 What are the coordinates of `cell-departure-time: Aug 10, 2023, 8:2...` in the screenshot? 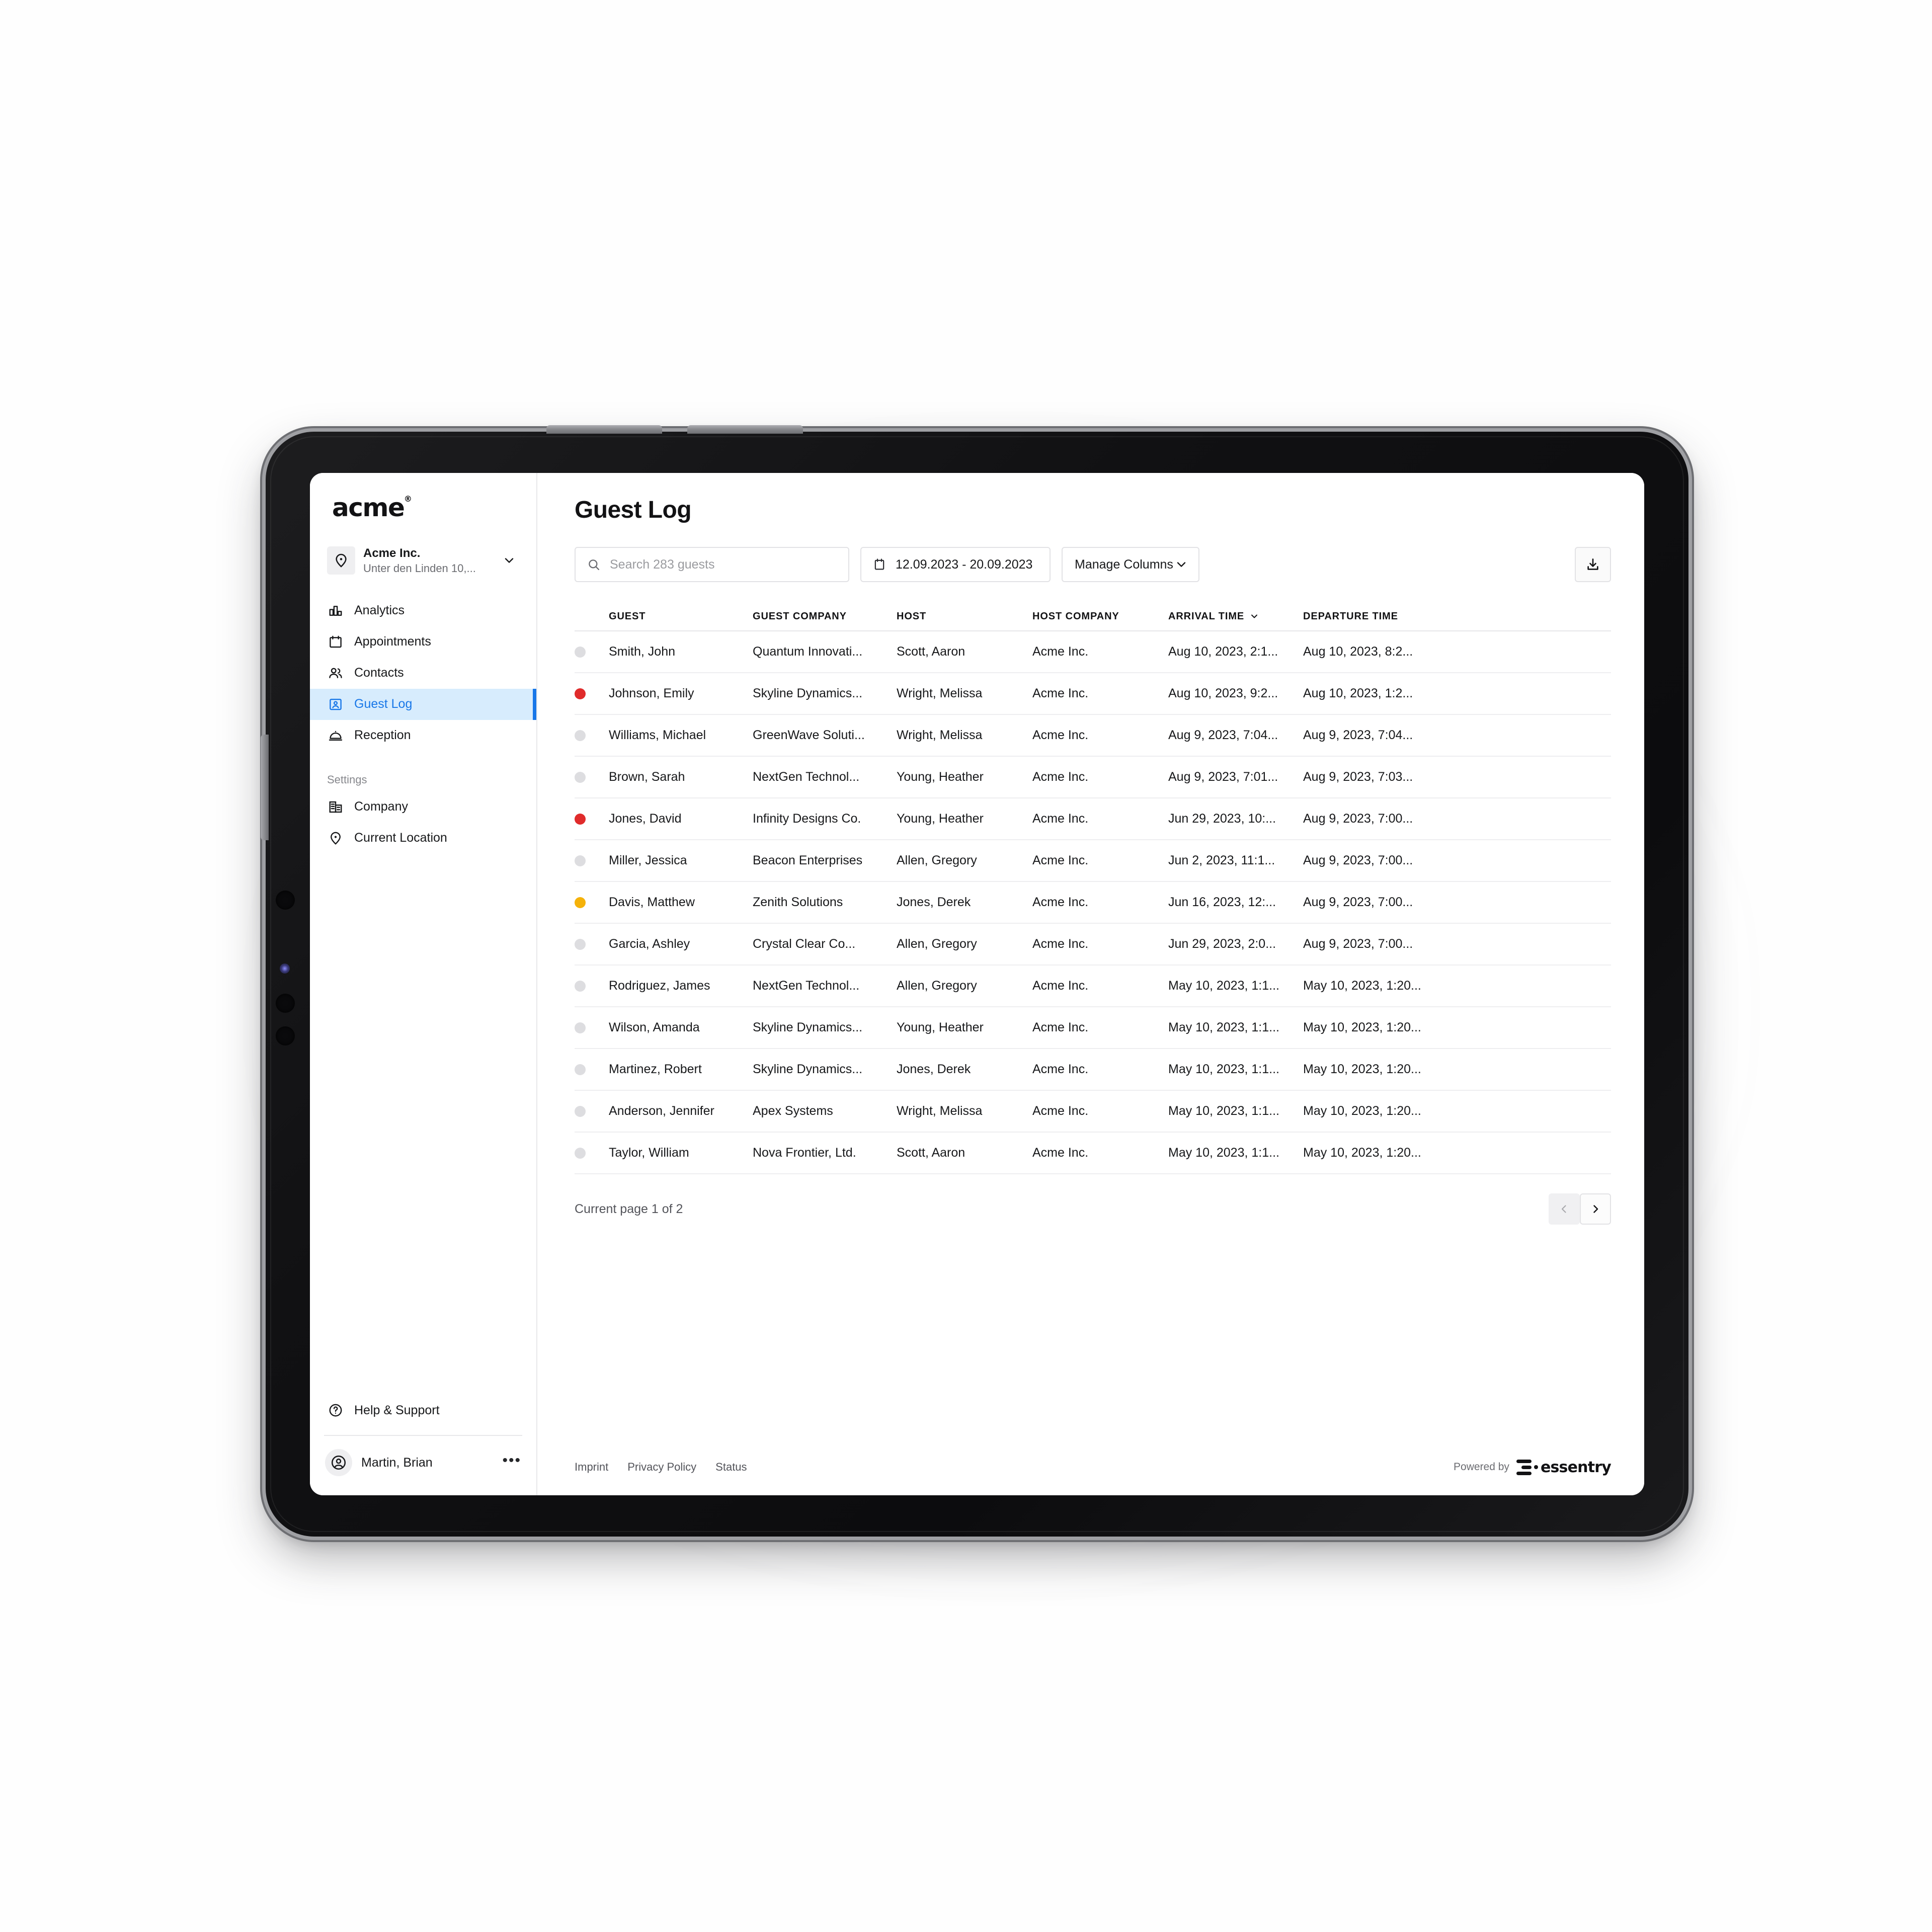 It's located at (1358, 652).